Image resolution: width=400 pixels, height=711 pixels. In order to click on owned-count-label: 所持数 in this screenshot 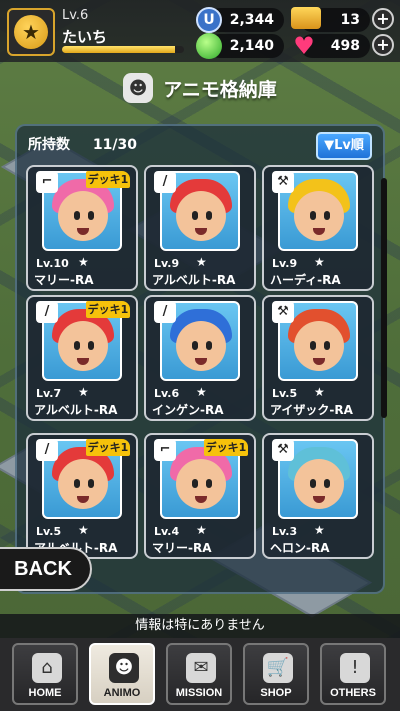, I will do `click(49, 145)`.